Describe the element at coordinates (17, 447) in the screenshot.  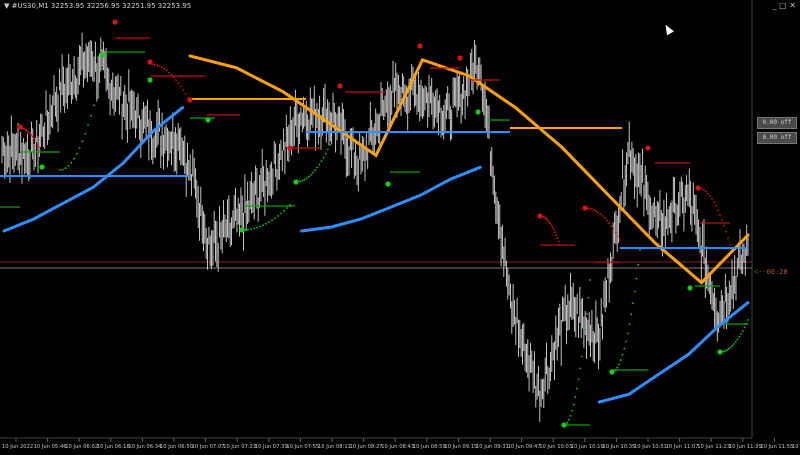
I see `time-tick-label: 10 Jun 2022` at that location.